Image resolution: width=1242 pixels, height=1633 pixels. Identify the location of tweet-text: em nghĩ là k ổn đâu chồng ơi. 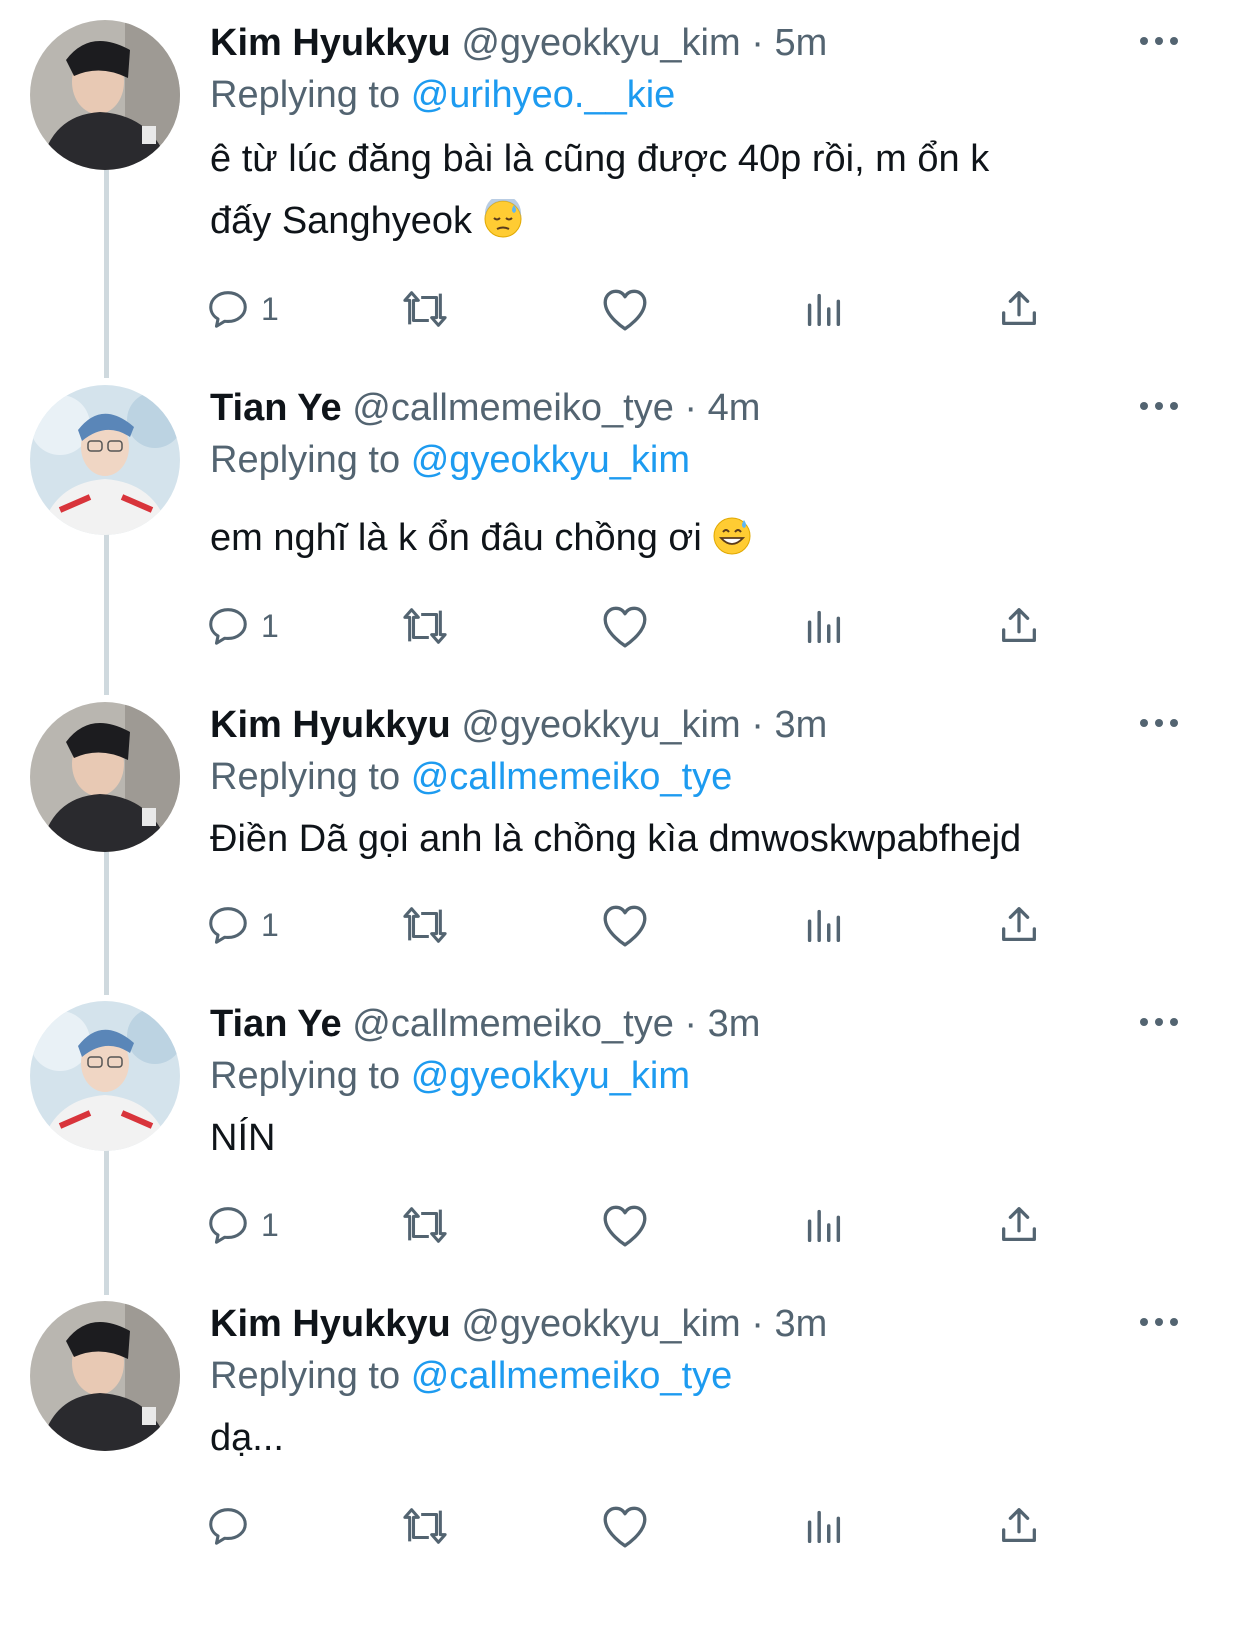
(690, 538).